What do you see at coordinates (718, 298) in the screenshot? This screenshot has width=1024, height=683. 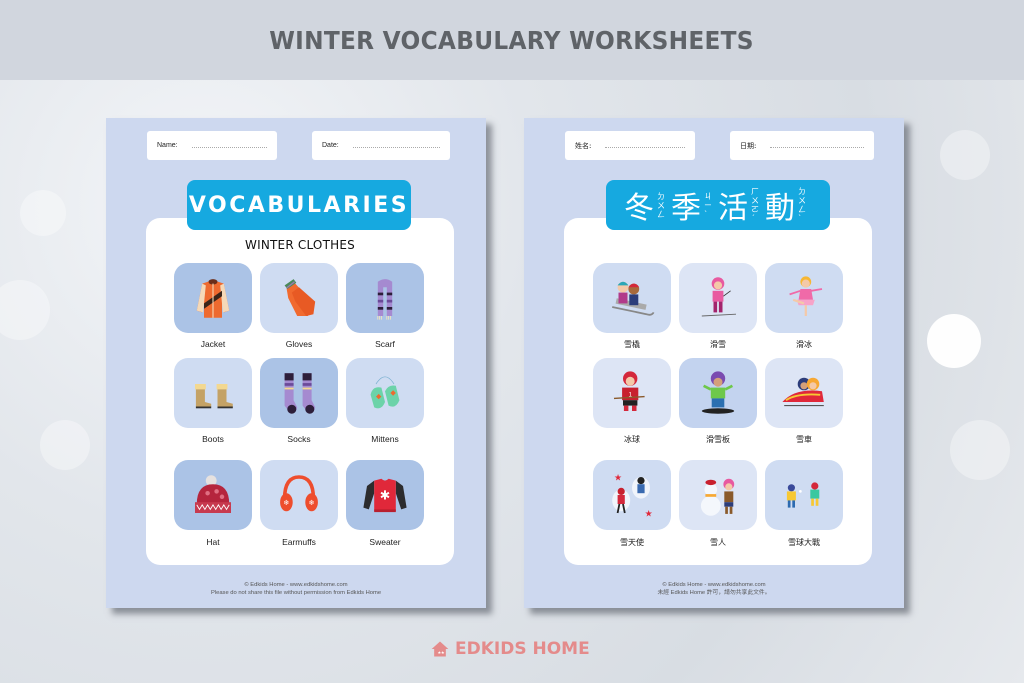 I see `tile-skiing` at bounding box center [718, 298].